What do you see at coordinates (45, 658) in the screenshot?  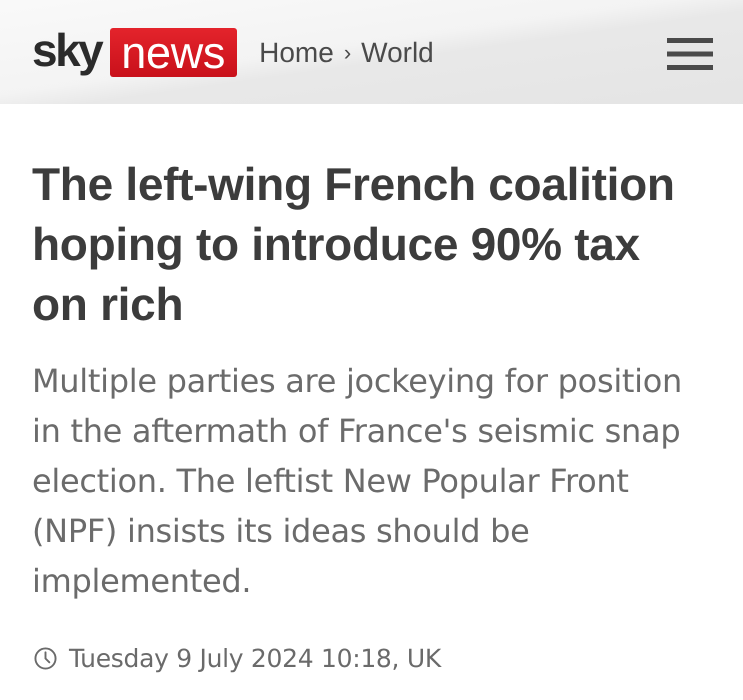 I see `clock-icon` at bounding box center [45, 658].